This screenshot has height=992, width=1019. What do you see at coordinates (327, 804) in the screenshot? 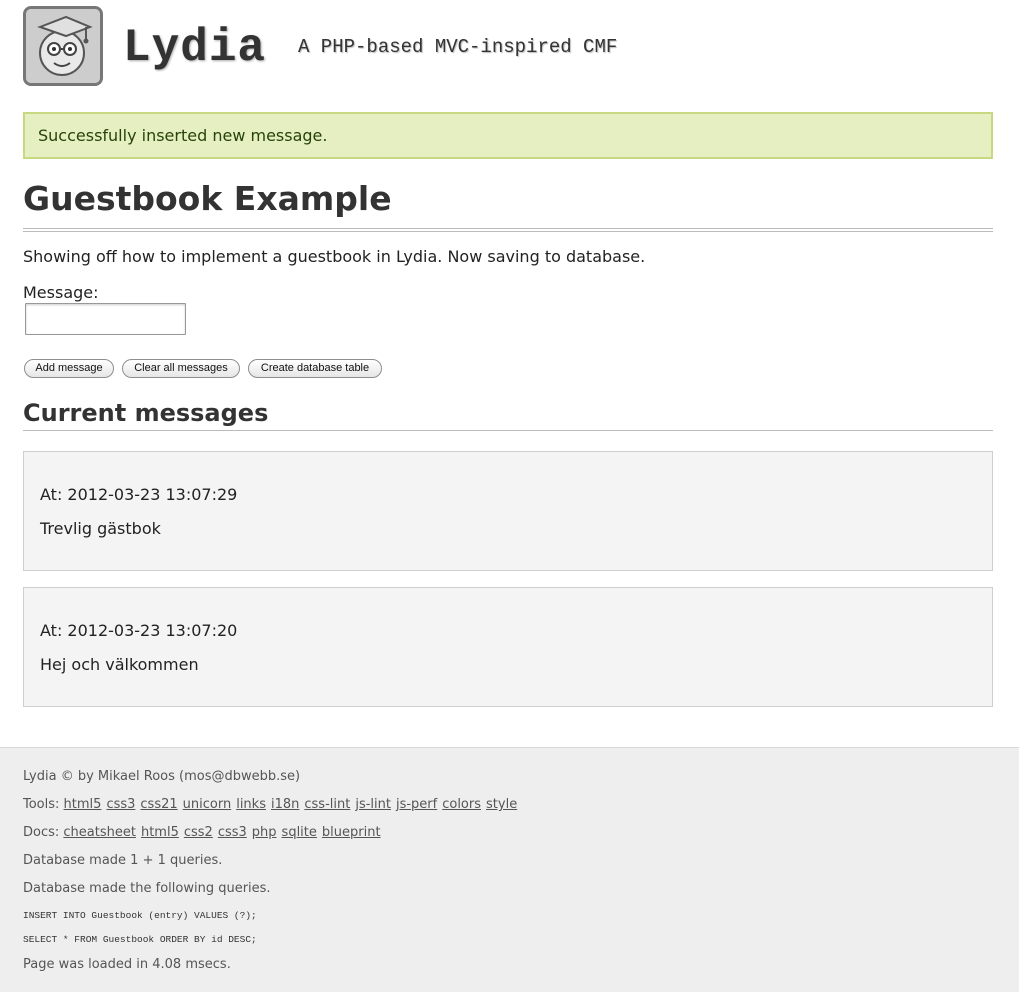
I see `tool-link-css-lint: css-lint` at bounding box center [327, 804].